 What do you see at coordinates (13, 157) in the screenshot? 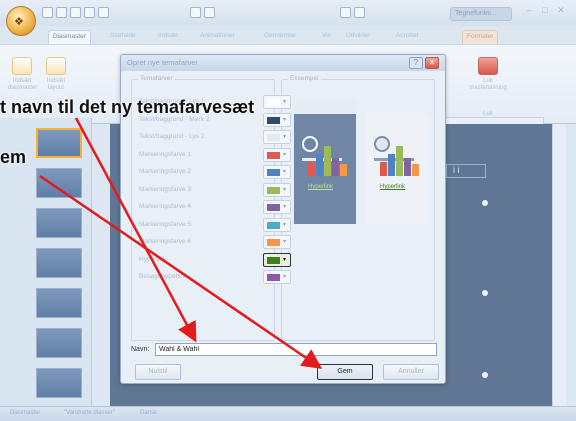
I see `annotation-line-2: em` at bounding box center [13, 157].